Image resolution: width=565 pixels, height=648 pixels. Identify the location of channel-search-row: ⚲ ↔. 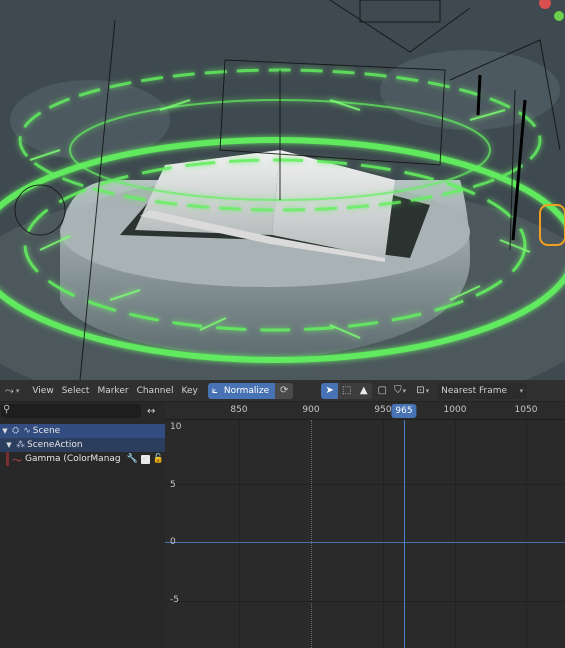
(82, 411).